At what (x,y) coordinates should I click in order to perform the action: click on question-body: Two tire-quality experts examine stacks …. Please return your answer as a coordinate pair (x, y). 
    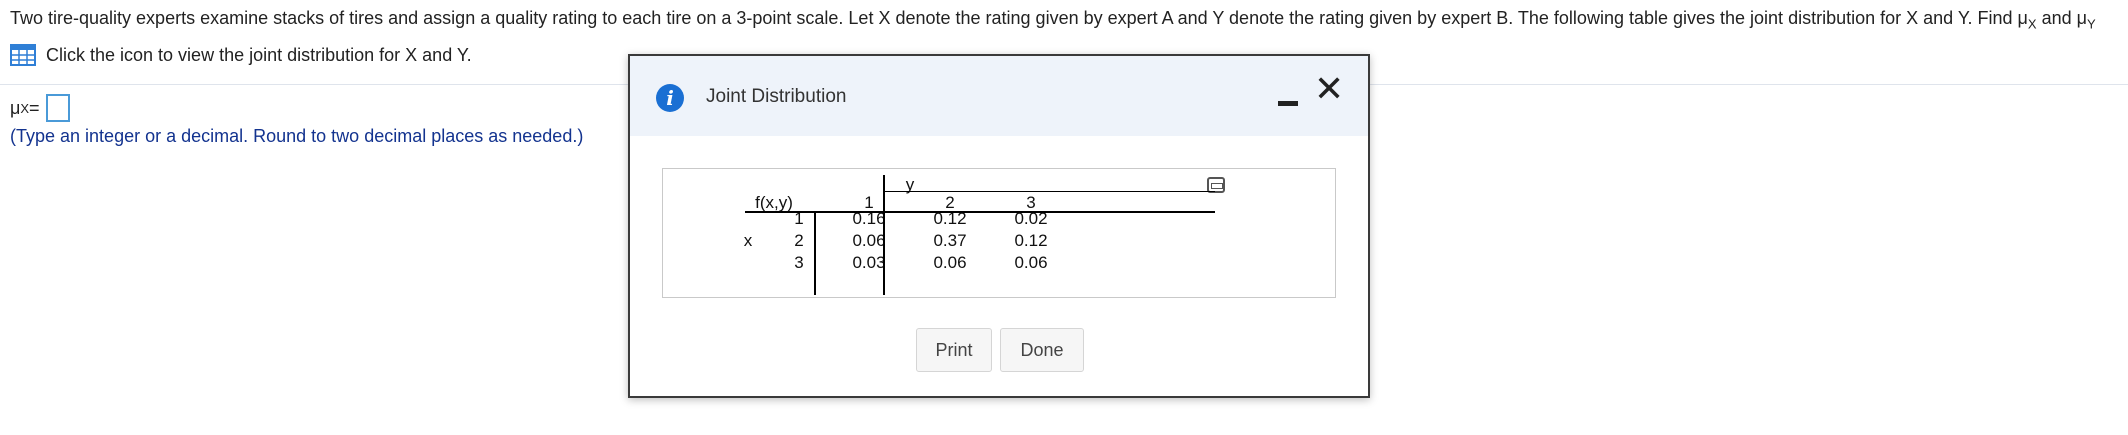
    Looking at the image, I should click on (1019, 18).